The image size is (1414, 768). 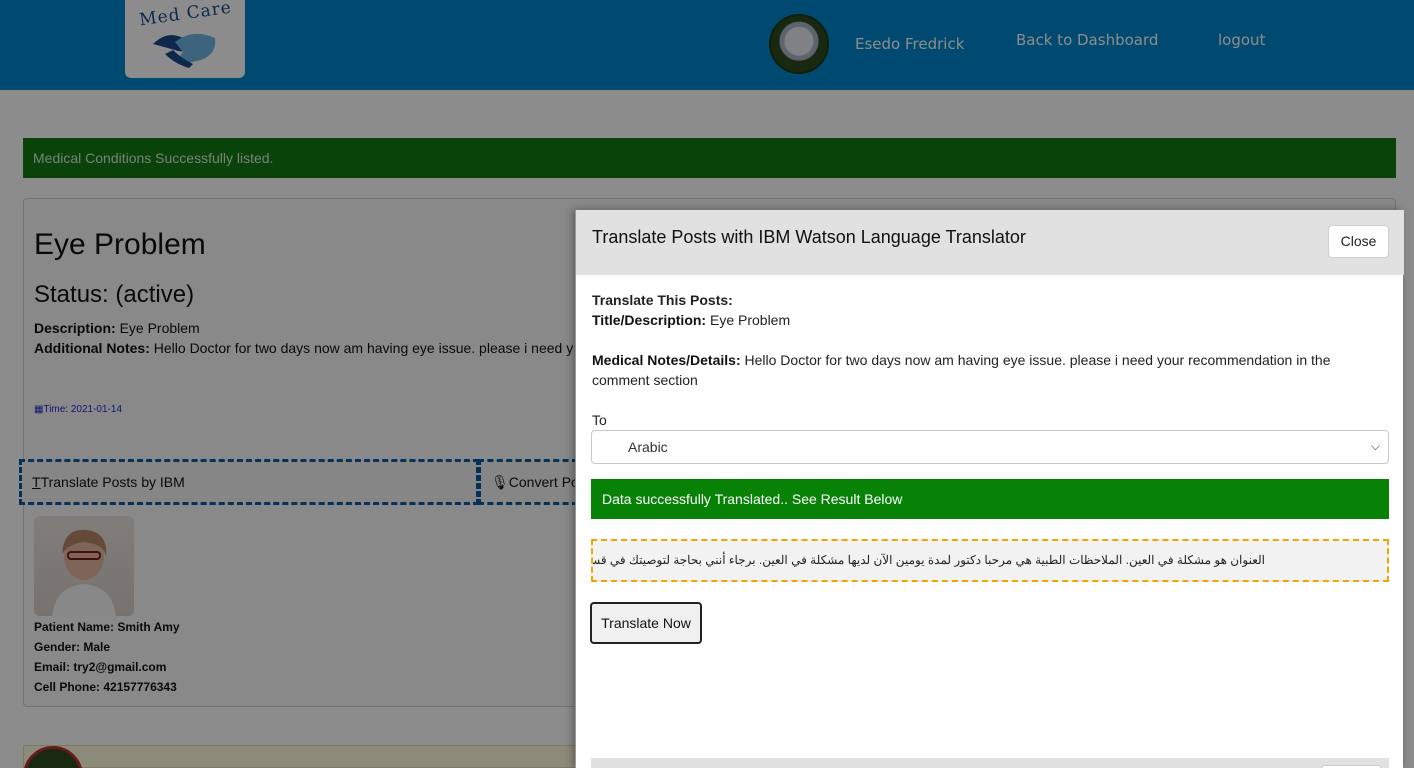 What do you see at coordinates (648, 447) in the screenshot?
I see `language-selected: Arabic` at bounding box center [648, 447].